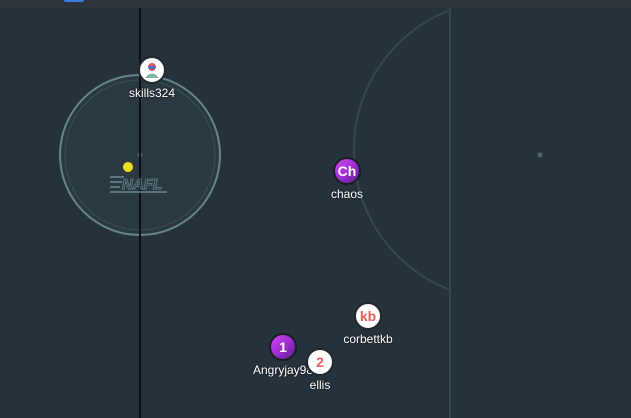  Describe the element at coordinates (142, 184) in the screenshot. I see `svg-text: NAFL` at that location.